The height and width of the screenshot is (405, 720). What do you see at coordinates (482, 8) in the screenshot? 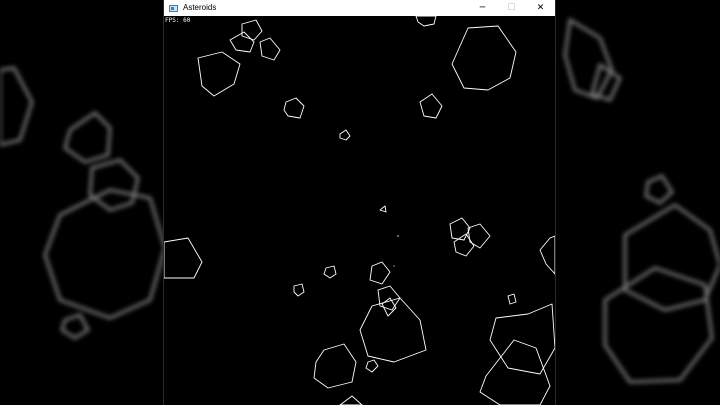
I see `minimize-button: ─` at bounding box center [482, 8].